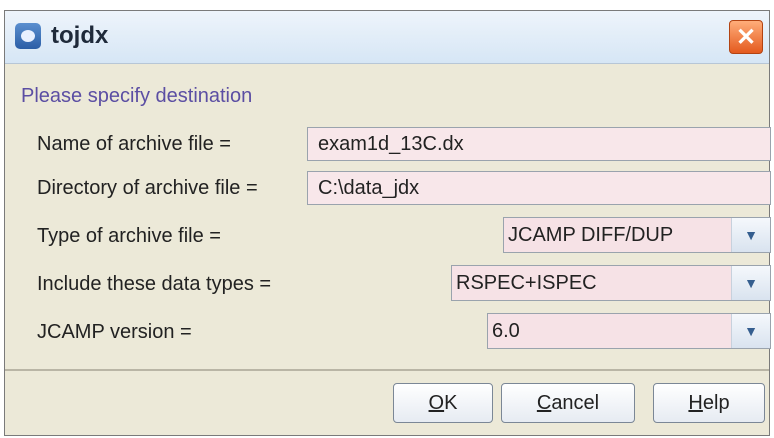  Describe the element at coordinates (387, 370) in the screenshot. I see `footer-divider` at that location.